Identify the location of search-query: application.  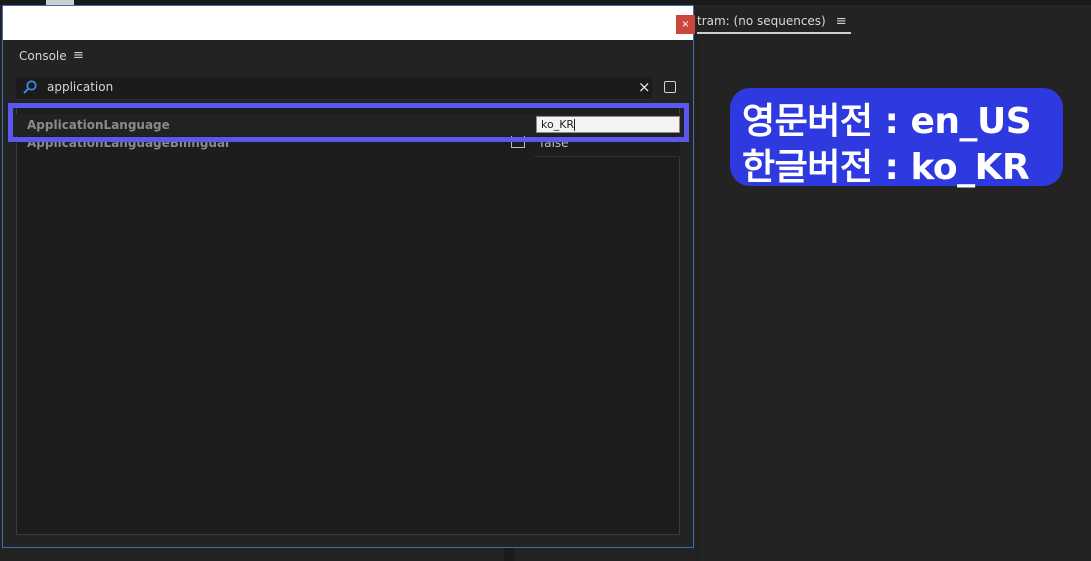
(80, 87).